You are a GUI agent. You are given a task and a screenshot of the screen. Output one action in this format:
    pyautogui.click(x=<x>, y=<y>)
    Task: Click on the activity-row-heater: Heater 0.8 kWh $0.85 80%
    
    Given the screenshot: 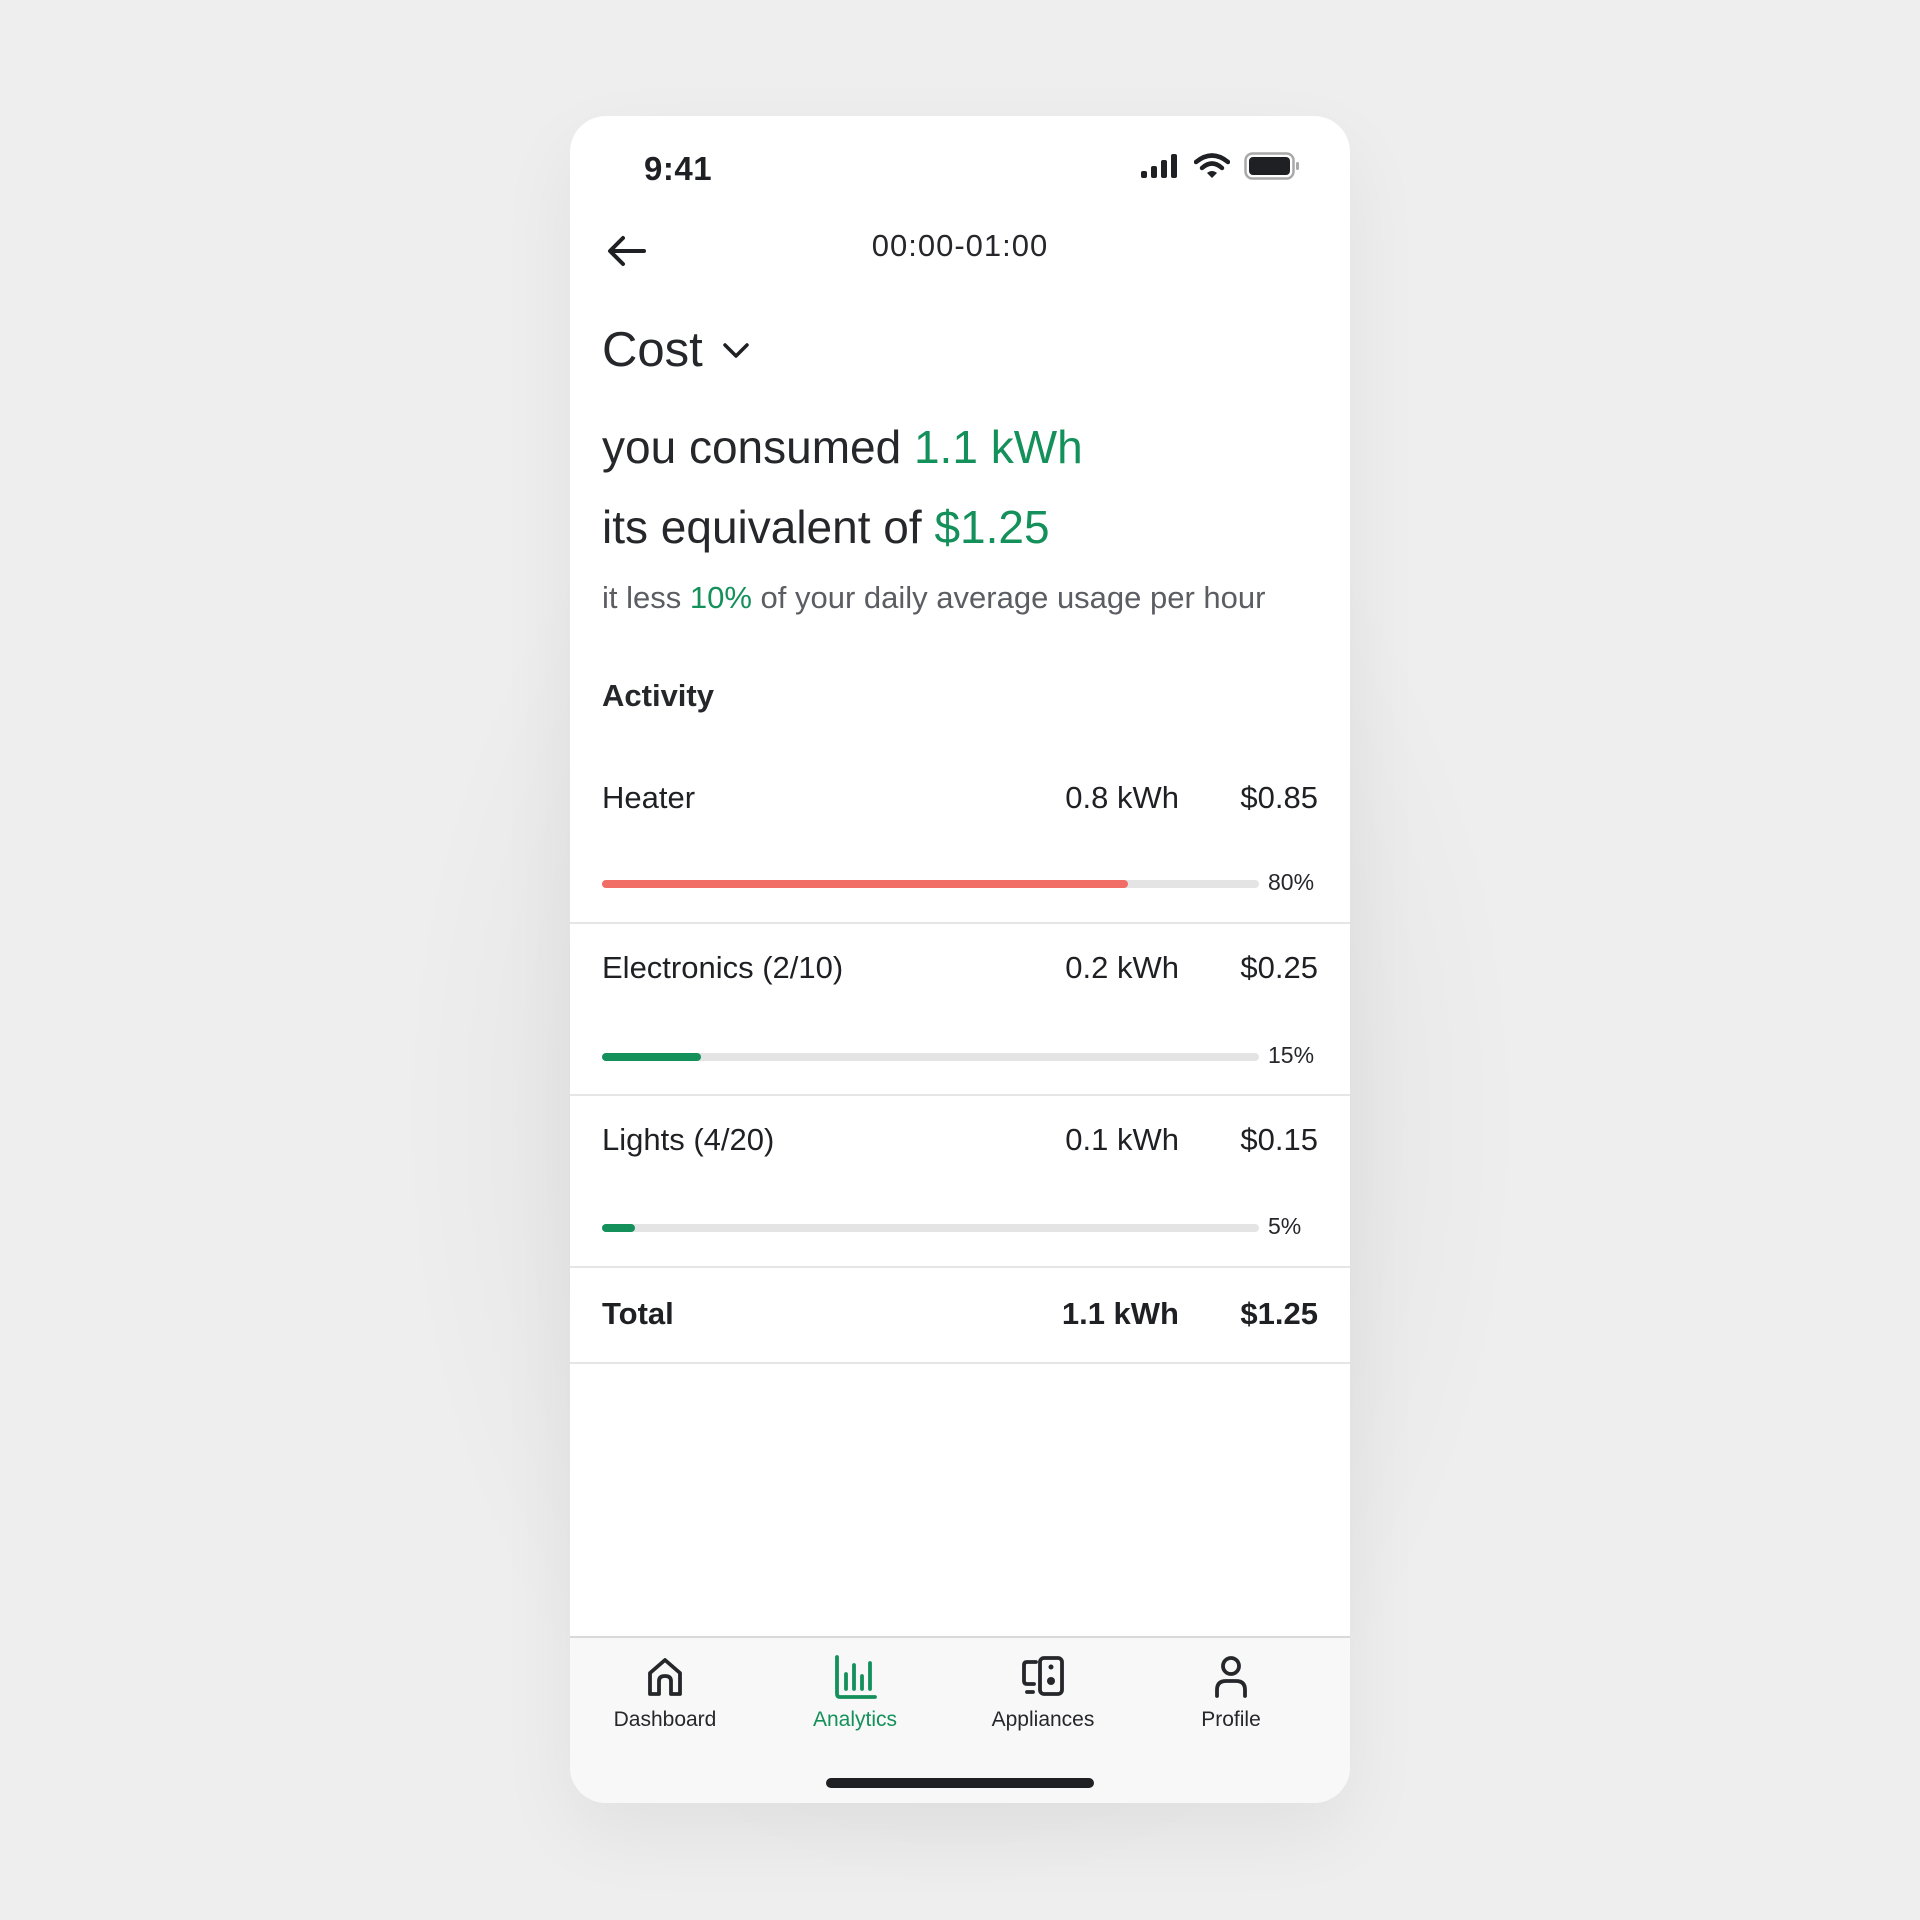 What is the action you would take?
    pyautogui.click(x=960, y=840)
    